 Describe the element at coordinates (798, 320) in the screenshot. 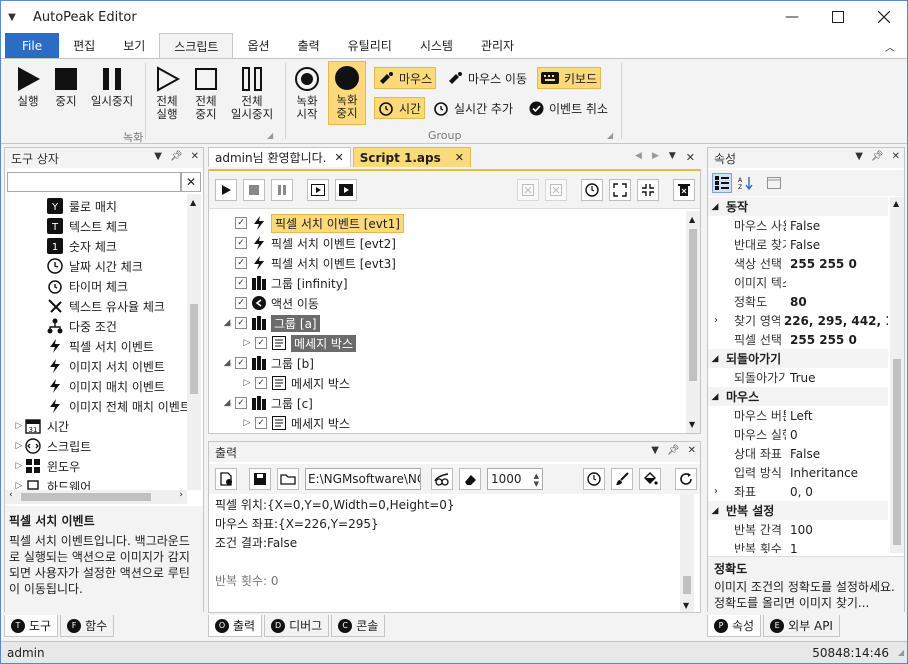

I see `prop-row: ›찾기 영역226, 295, 442, 16` at that location.